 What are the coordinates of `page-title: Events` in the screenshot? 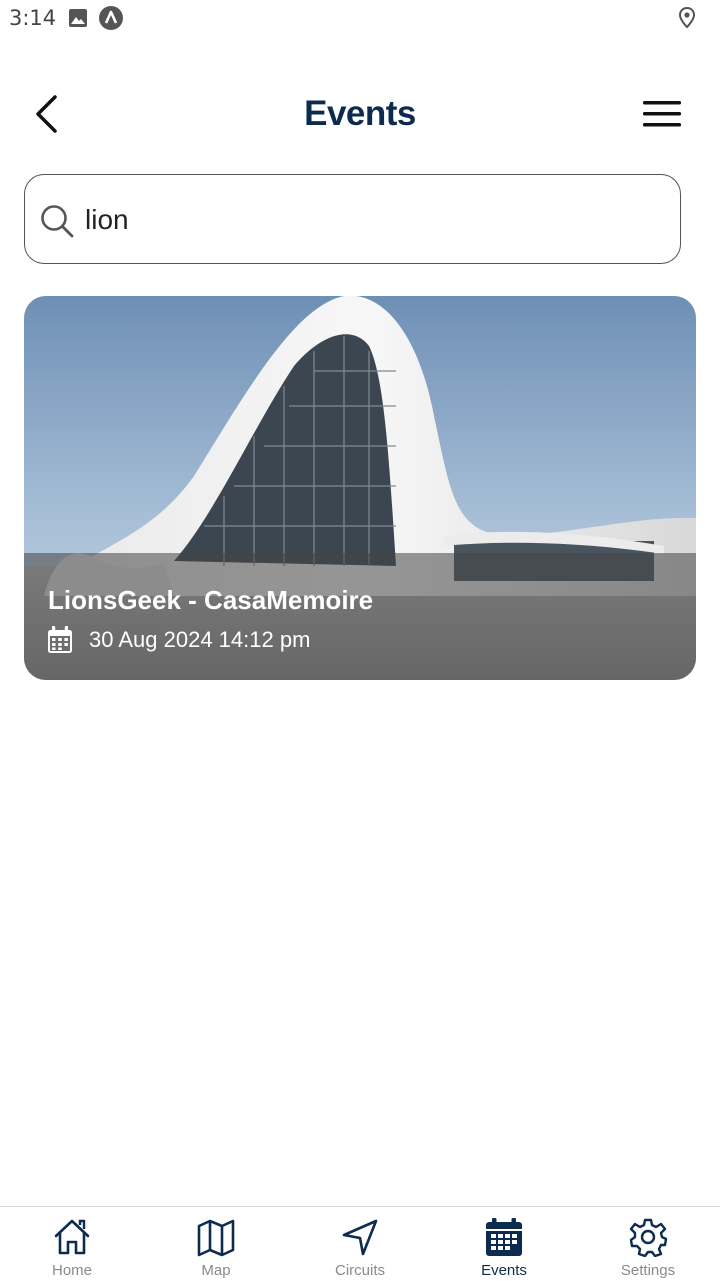 It's located at (360, 113).